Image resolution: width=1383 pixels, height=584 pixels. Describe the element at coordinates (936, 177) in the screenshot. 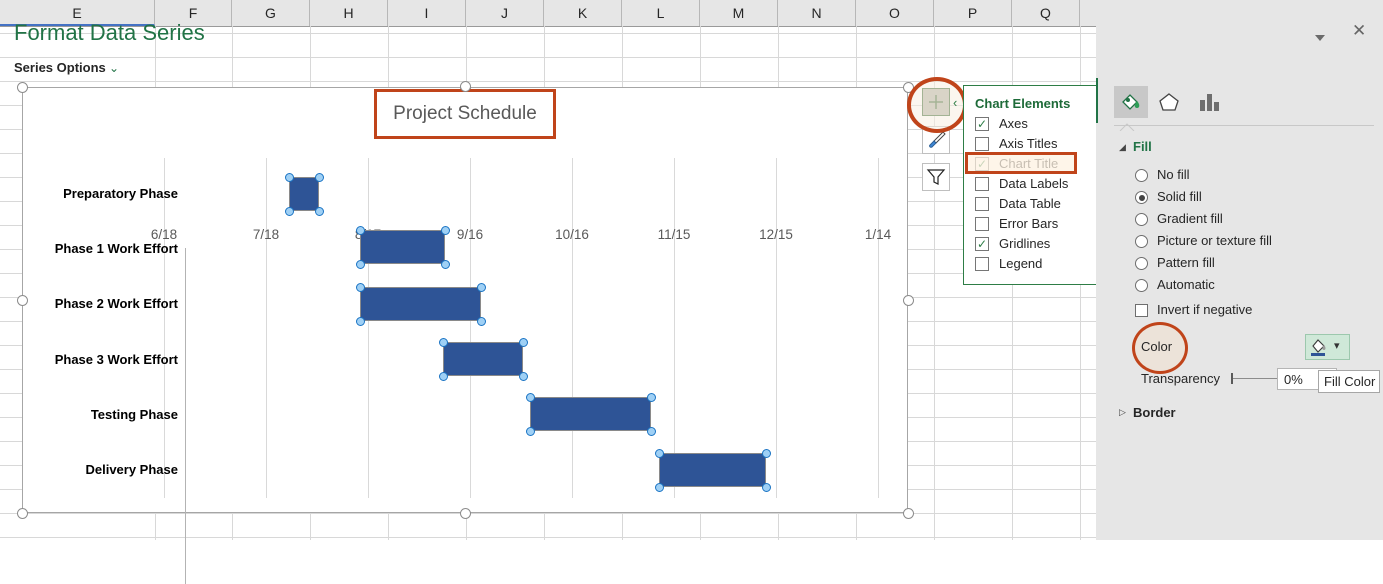

I see `chart-filters-button` at that location.